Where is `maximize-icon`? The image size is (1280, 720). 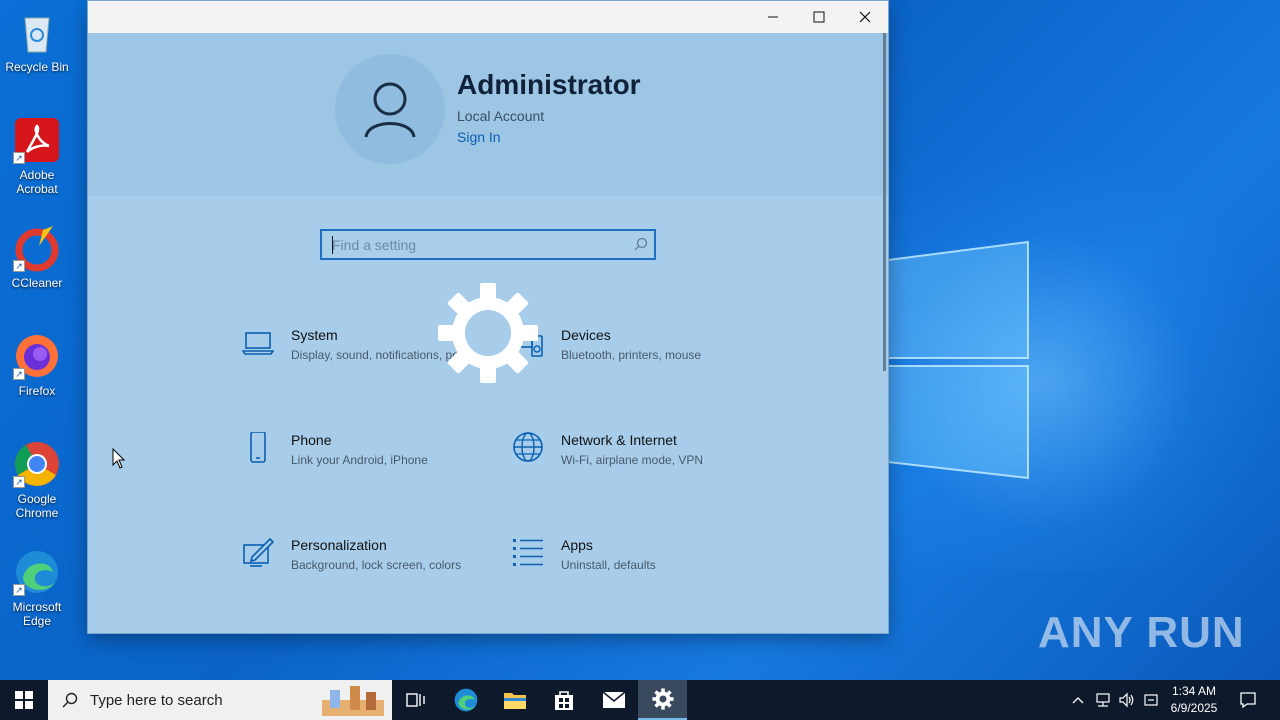 maximize-icon is located at coordinates (819, 17).